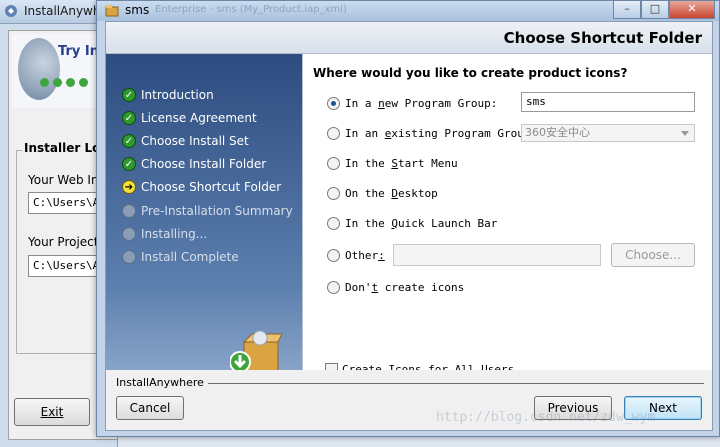 This screenshot has width=720, height=447. What do you see at coordinates (251, 9) in the screenshot?
I see `window-ghost-title: Enterprise - sms (My_Product.iap_xml)` at bounding box center [251, 9].